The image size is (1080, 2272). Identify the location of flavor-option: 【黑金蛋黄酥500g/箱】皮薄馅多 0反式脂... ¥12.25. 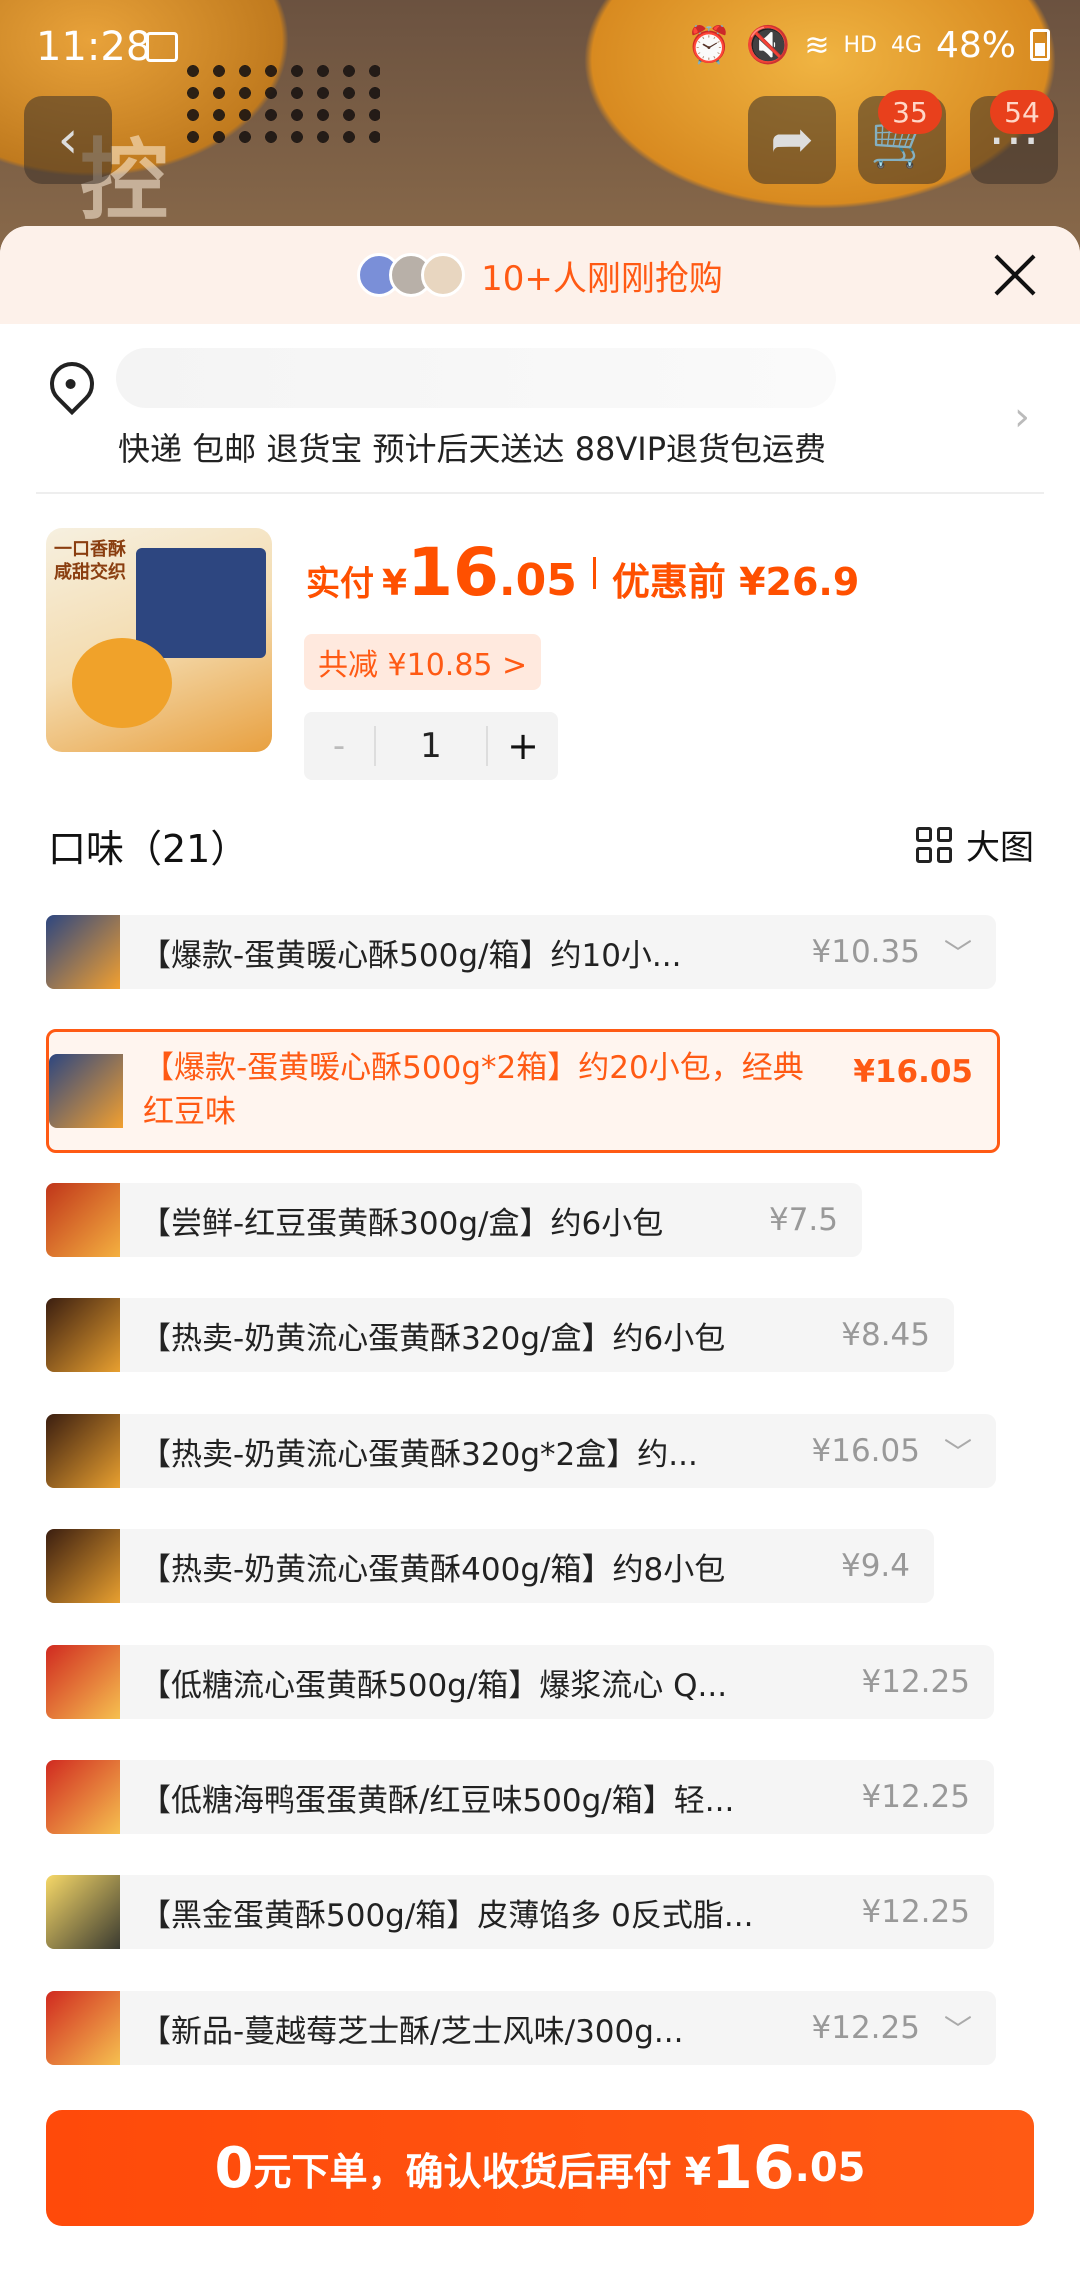
(520, 1912).